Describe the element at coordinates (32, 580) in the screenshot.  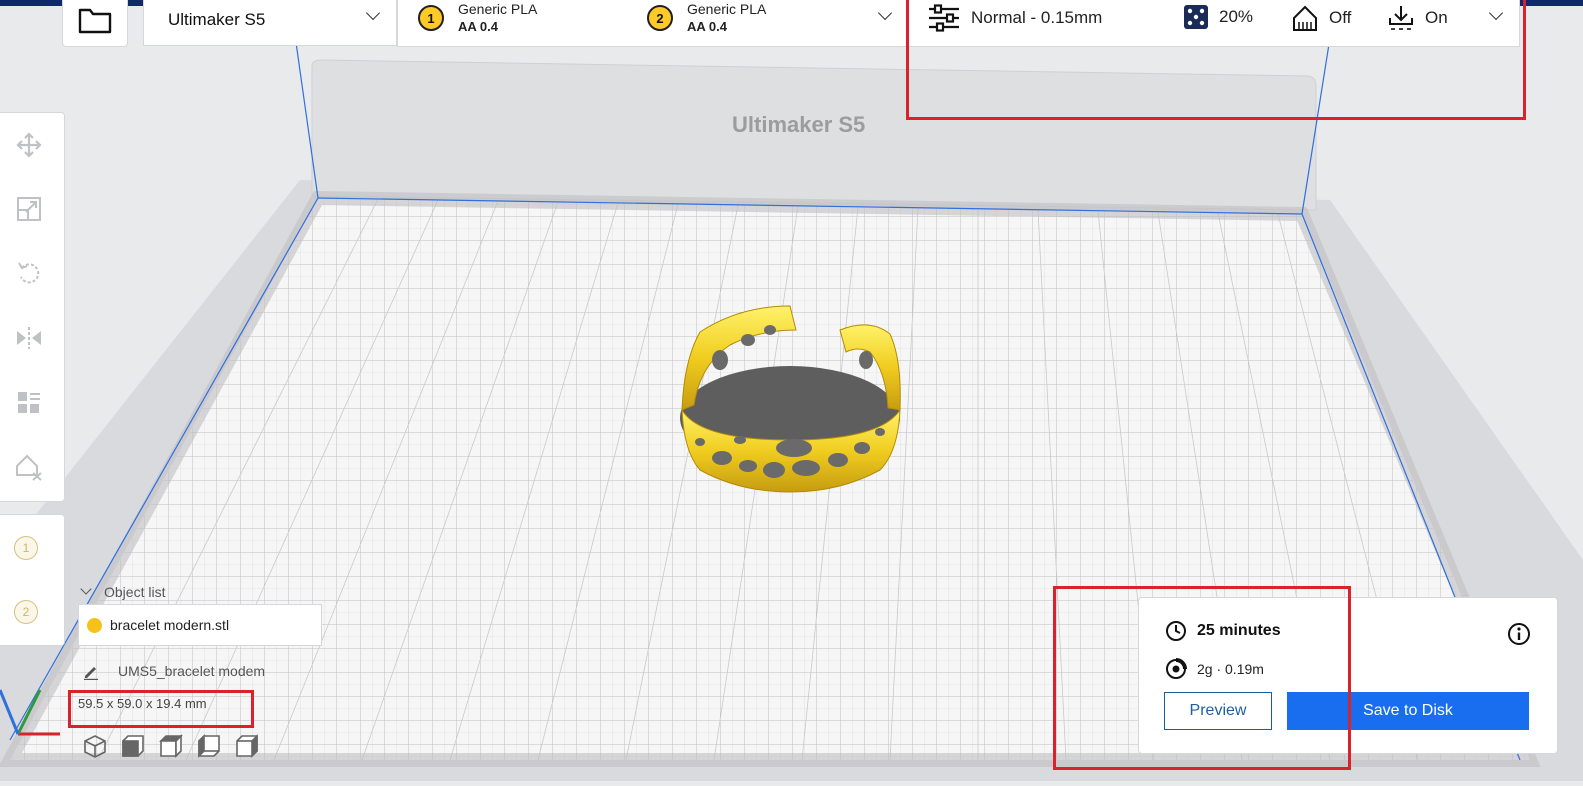
I see `extruder-indicator-panel: 1 2` at that location.